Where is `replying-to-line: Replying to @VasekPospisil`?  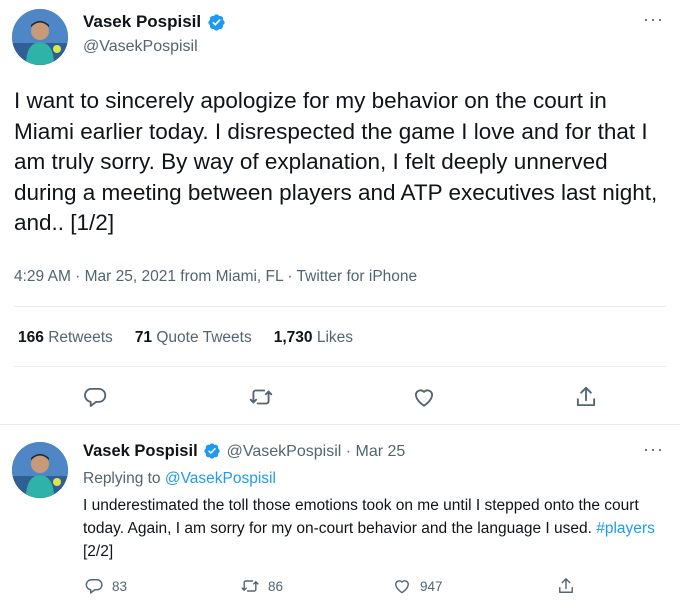 replying-to-line: Replying to @VasekPospisil is located at coordinates (179, 479).